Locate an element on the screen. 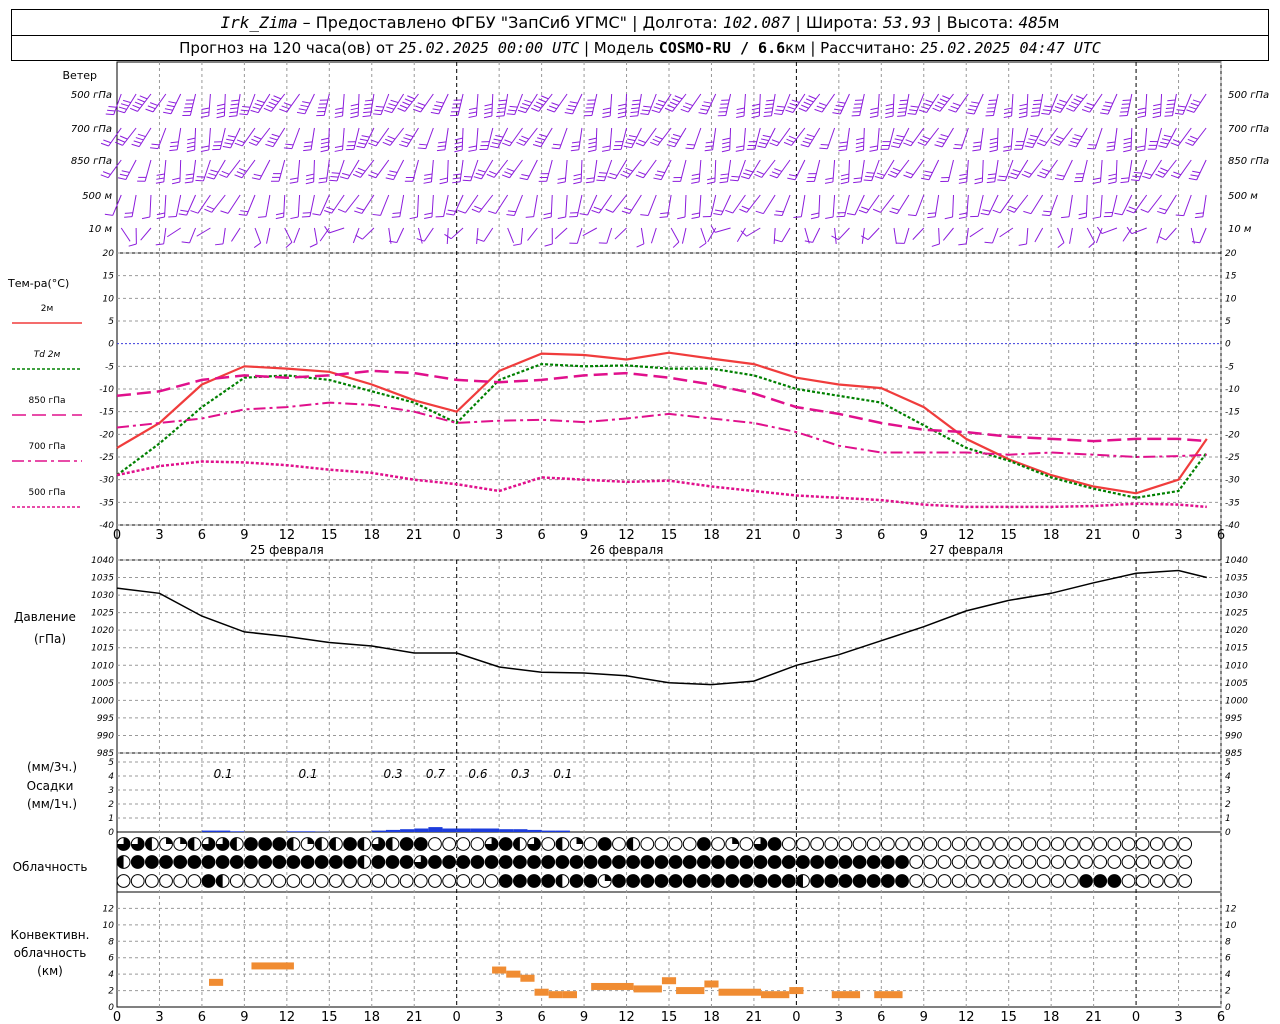 This screenshot has height=1024, width=1280. conv-cloud-bar is located at coordinates (888, 995).